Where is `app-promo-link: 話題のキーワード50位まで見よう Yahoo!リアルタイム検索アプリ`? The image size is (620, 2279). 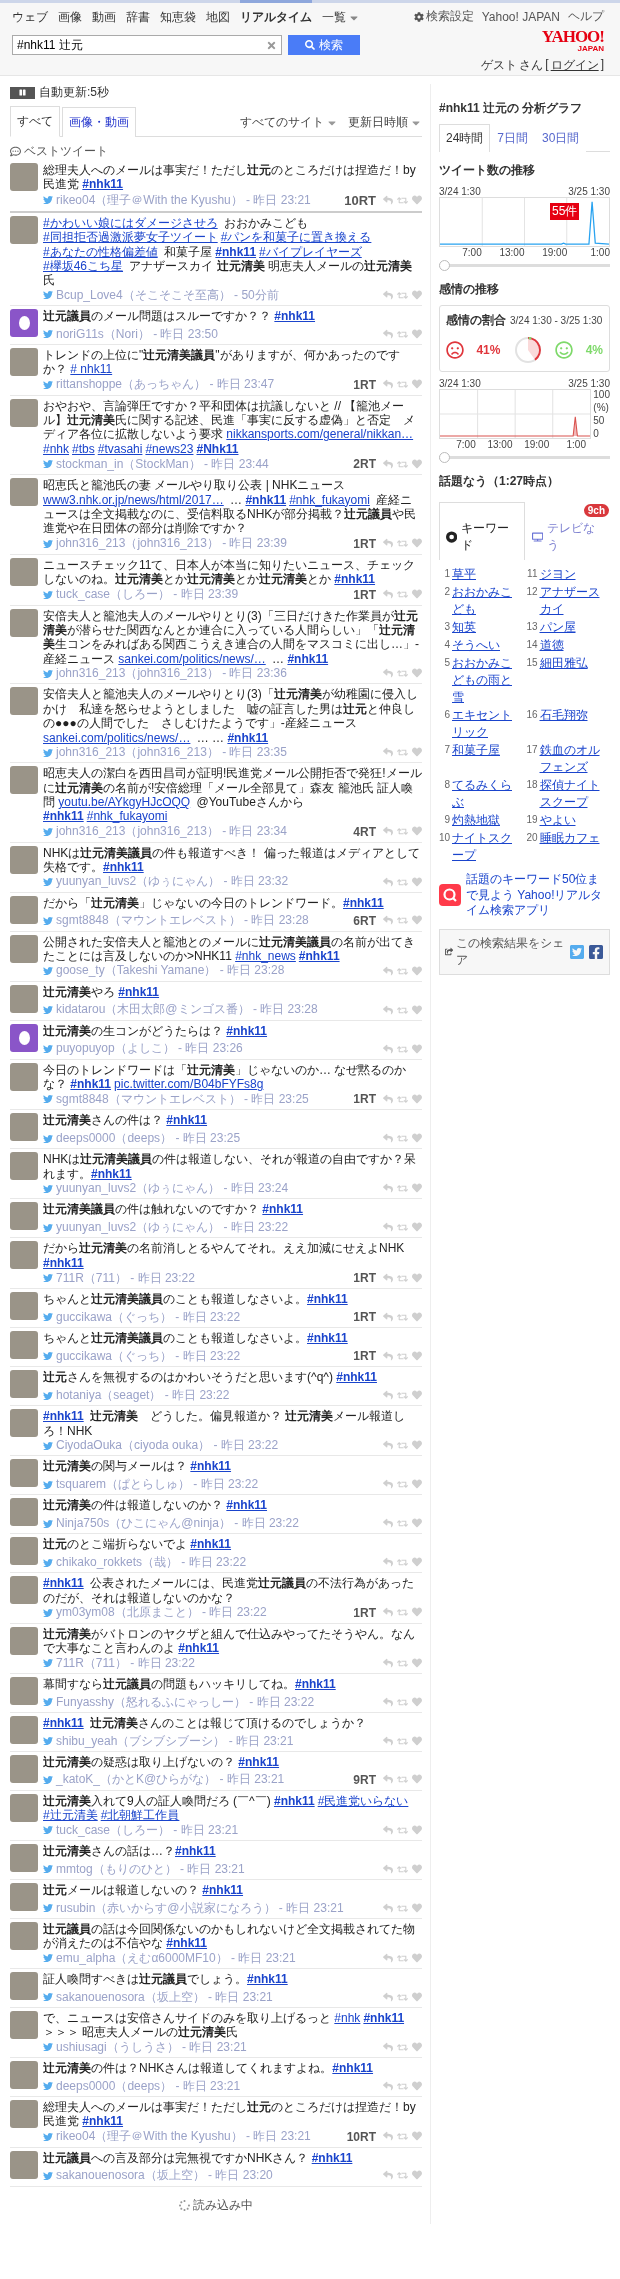 app-promo-link: 話題のキーワード50位まで見よう Yahoo!リアルタイム検索アプリ is located at coordinates (538, 895).